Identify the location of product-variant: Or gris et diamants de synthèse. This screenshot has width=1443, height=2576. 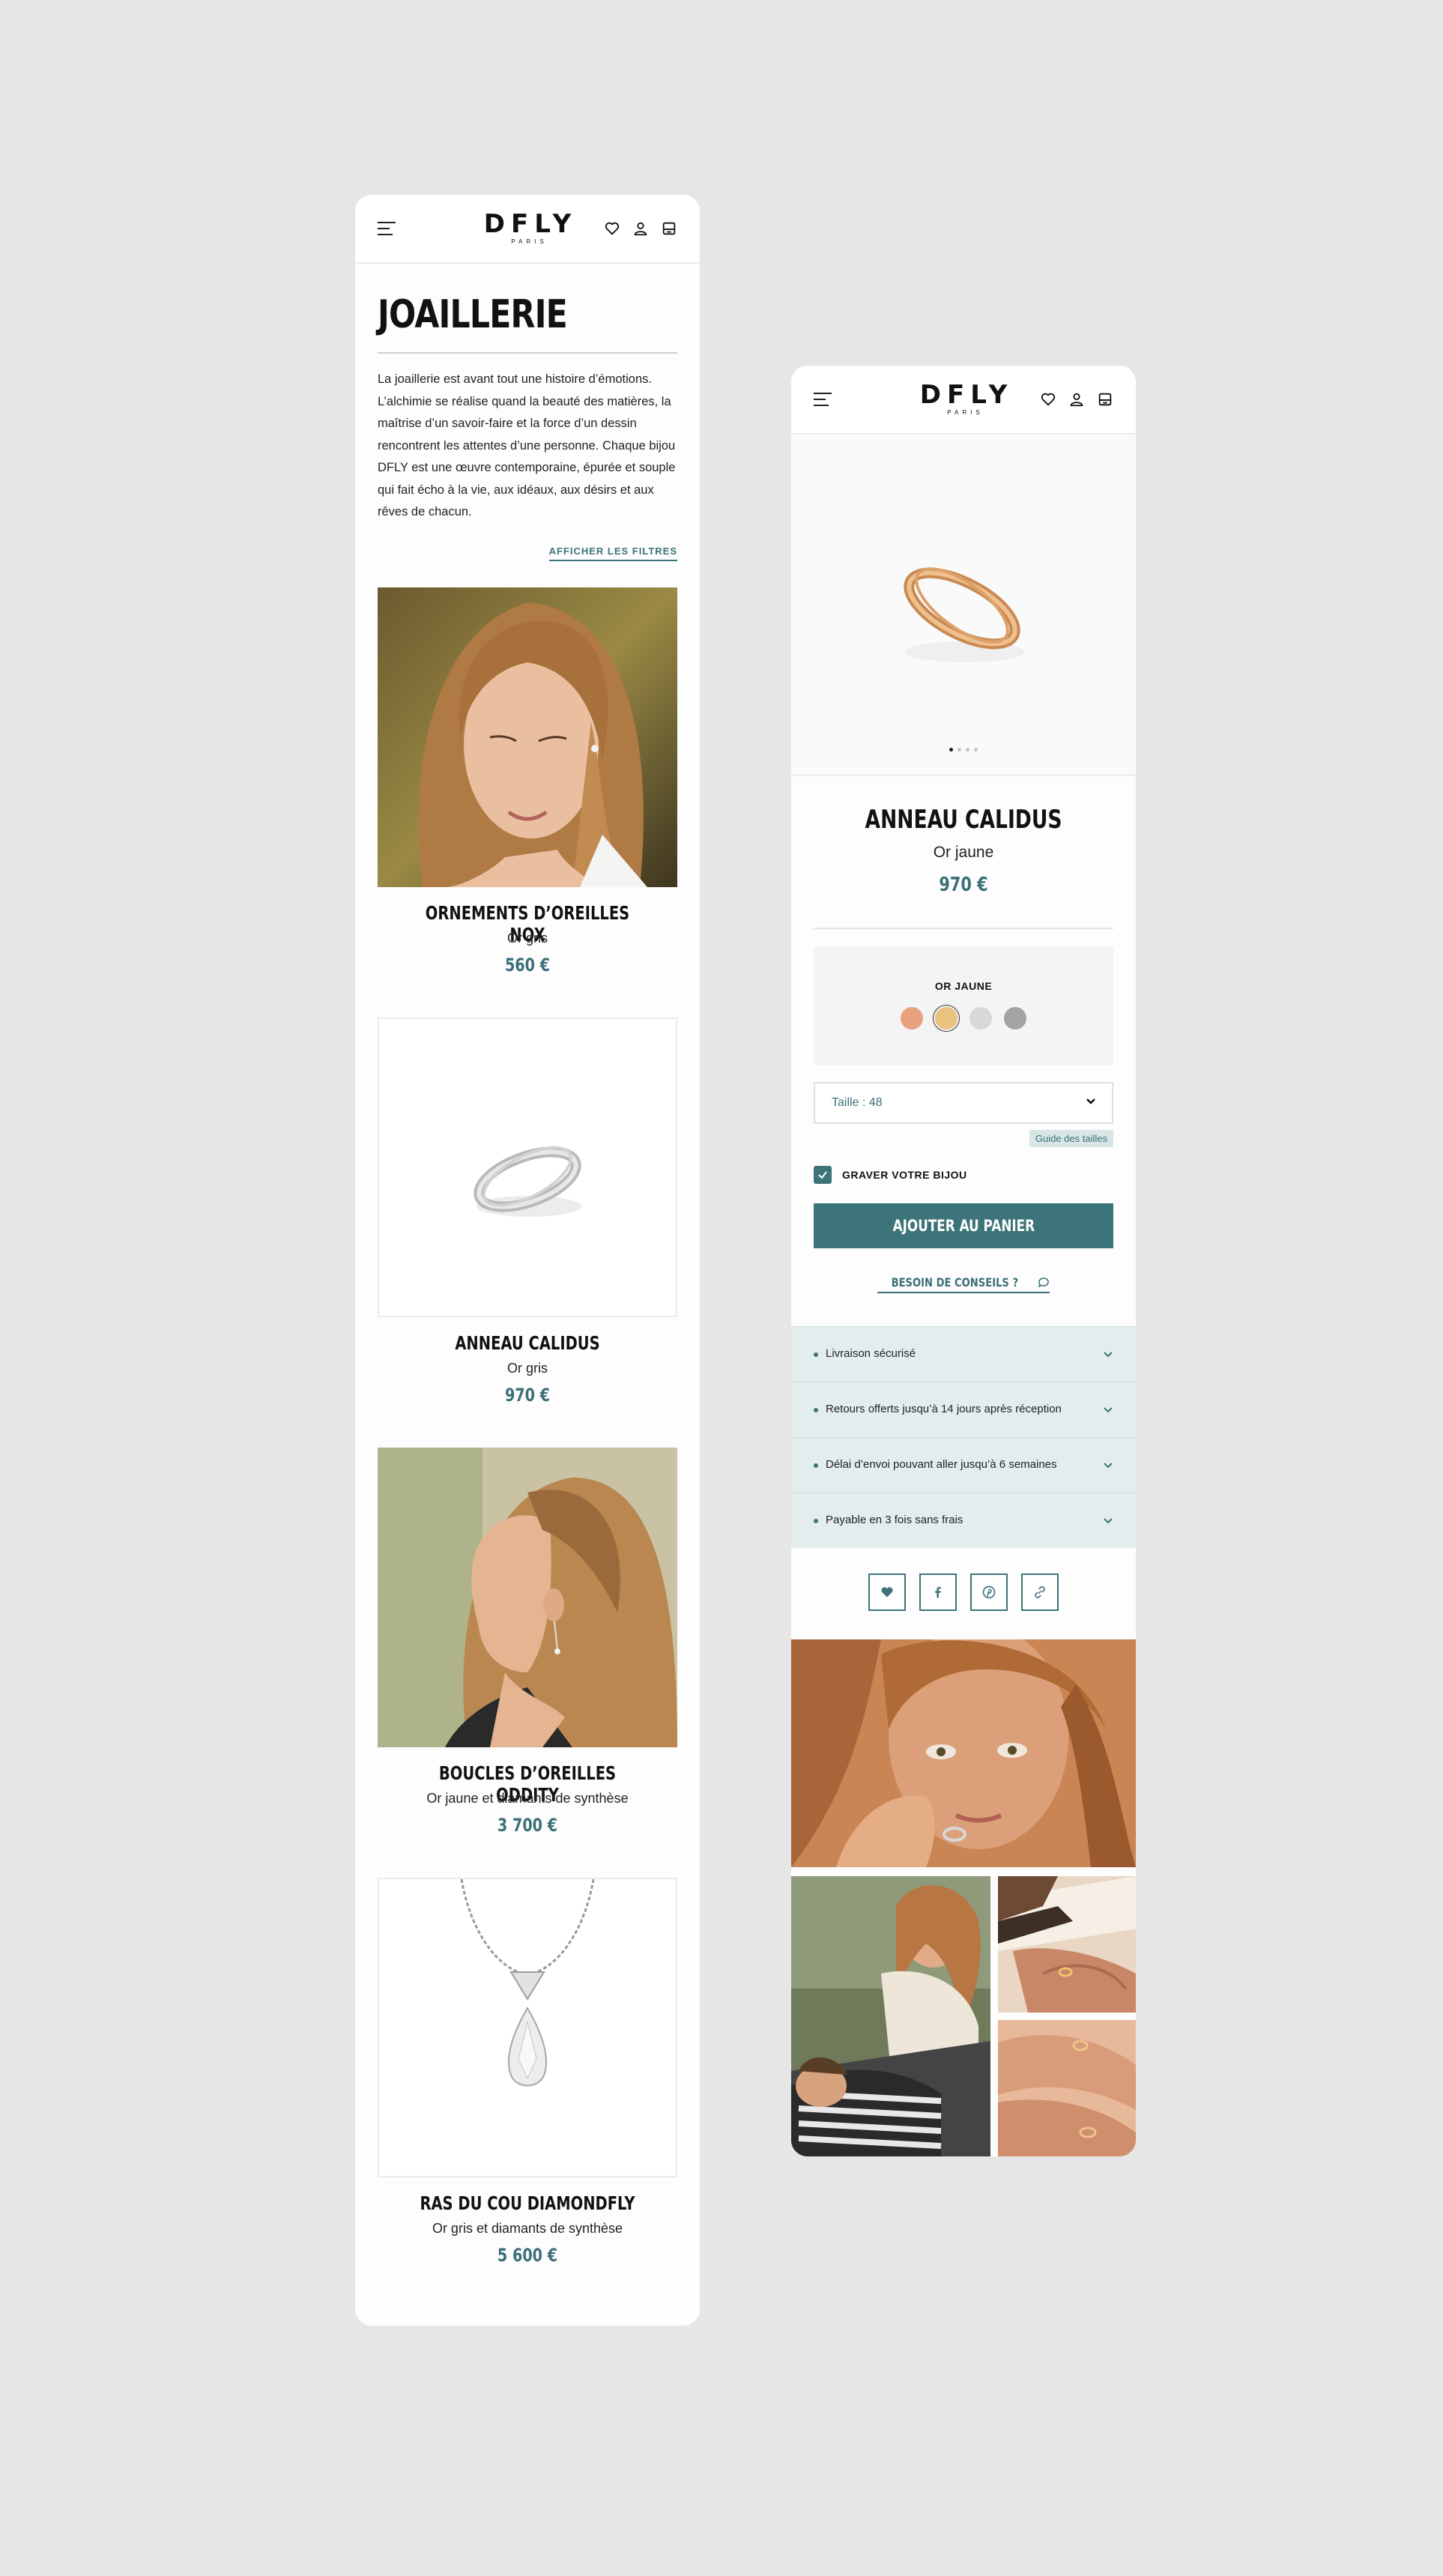
(527, 2228).